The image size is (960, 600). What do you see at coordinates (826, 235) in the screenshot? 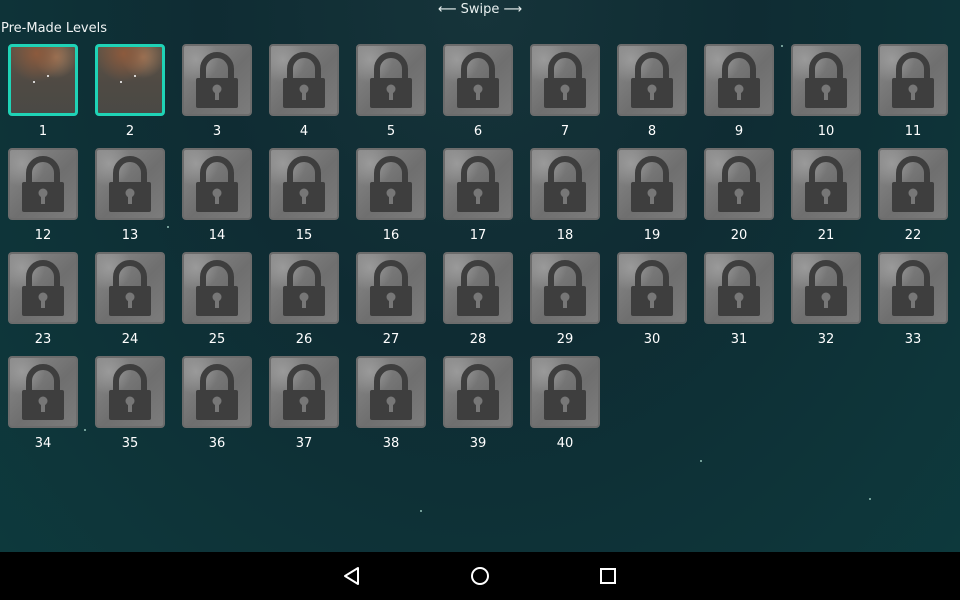
I see `level-number: 21` at bounding box center [826, 235].